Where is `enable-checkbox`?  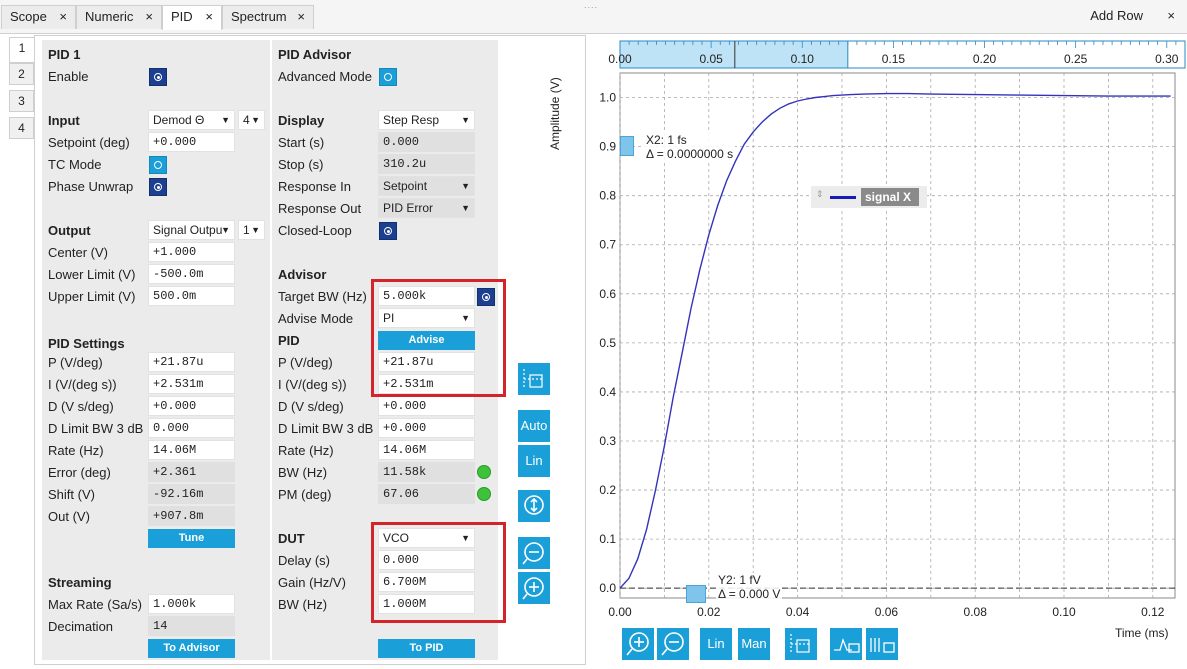 enable-checkbox is located at coordinates (158, 77).